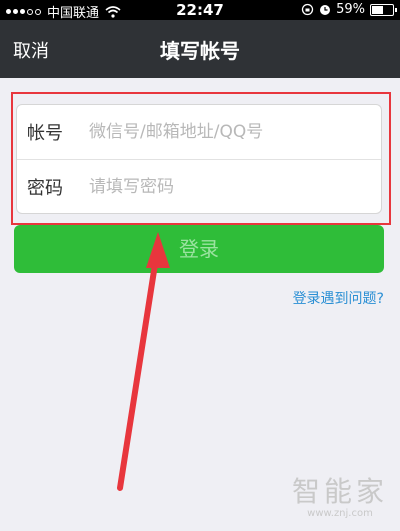 The height and width of the screenshot is (531, 400). Describe the element at coordinates (200, 10) in the screenshot. I see `status-bar: 中国联通 22:47 59%` at that location.